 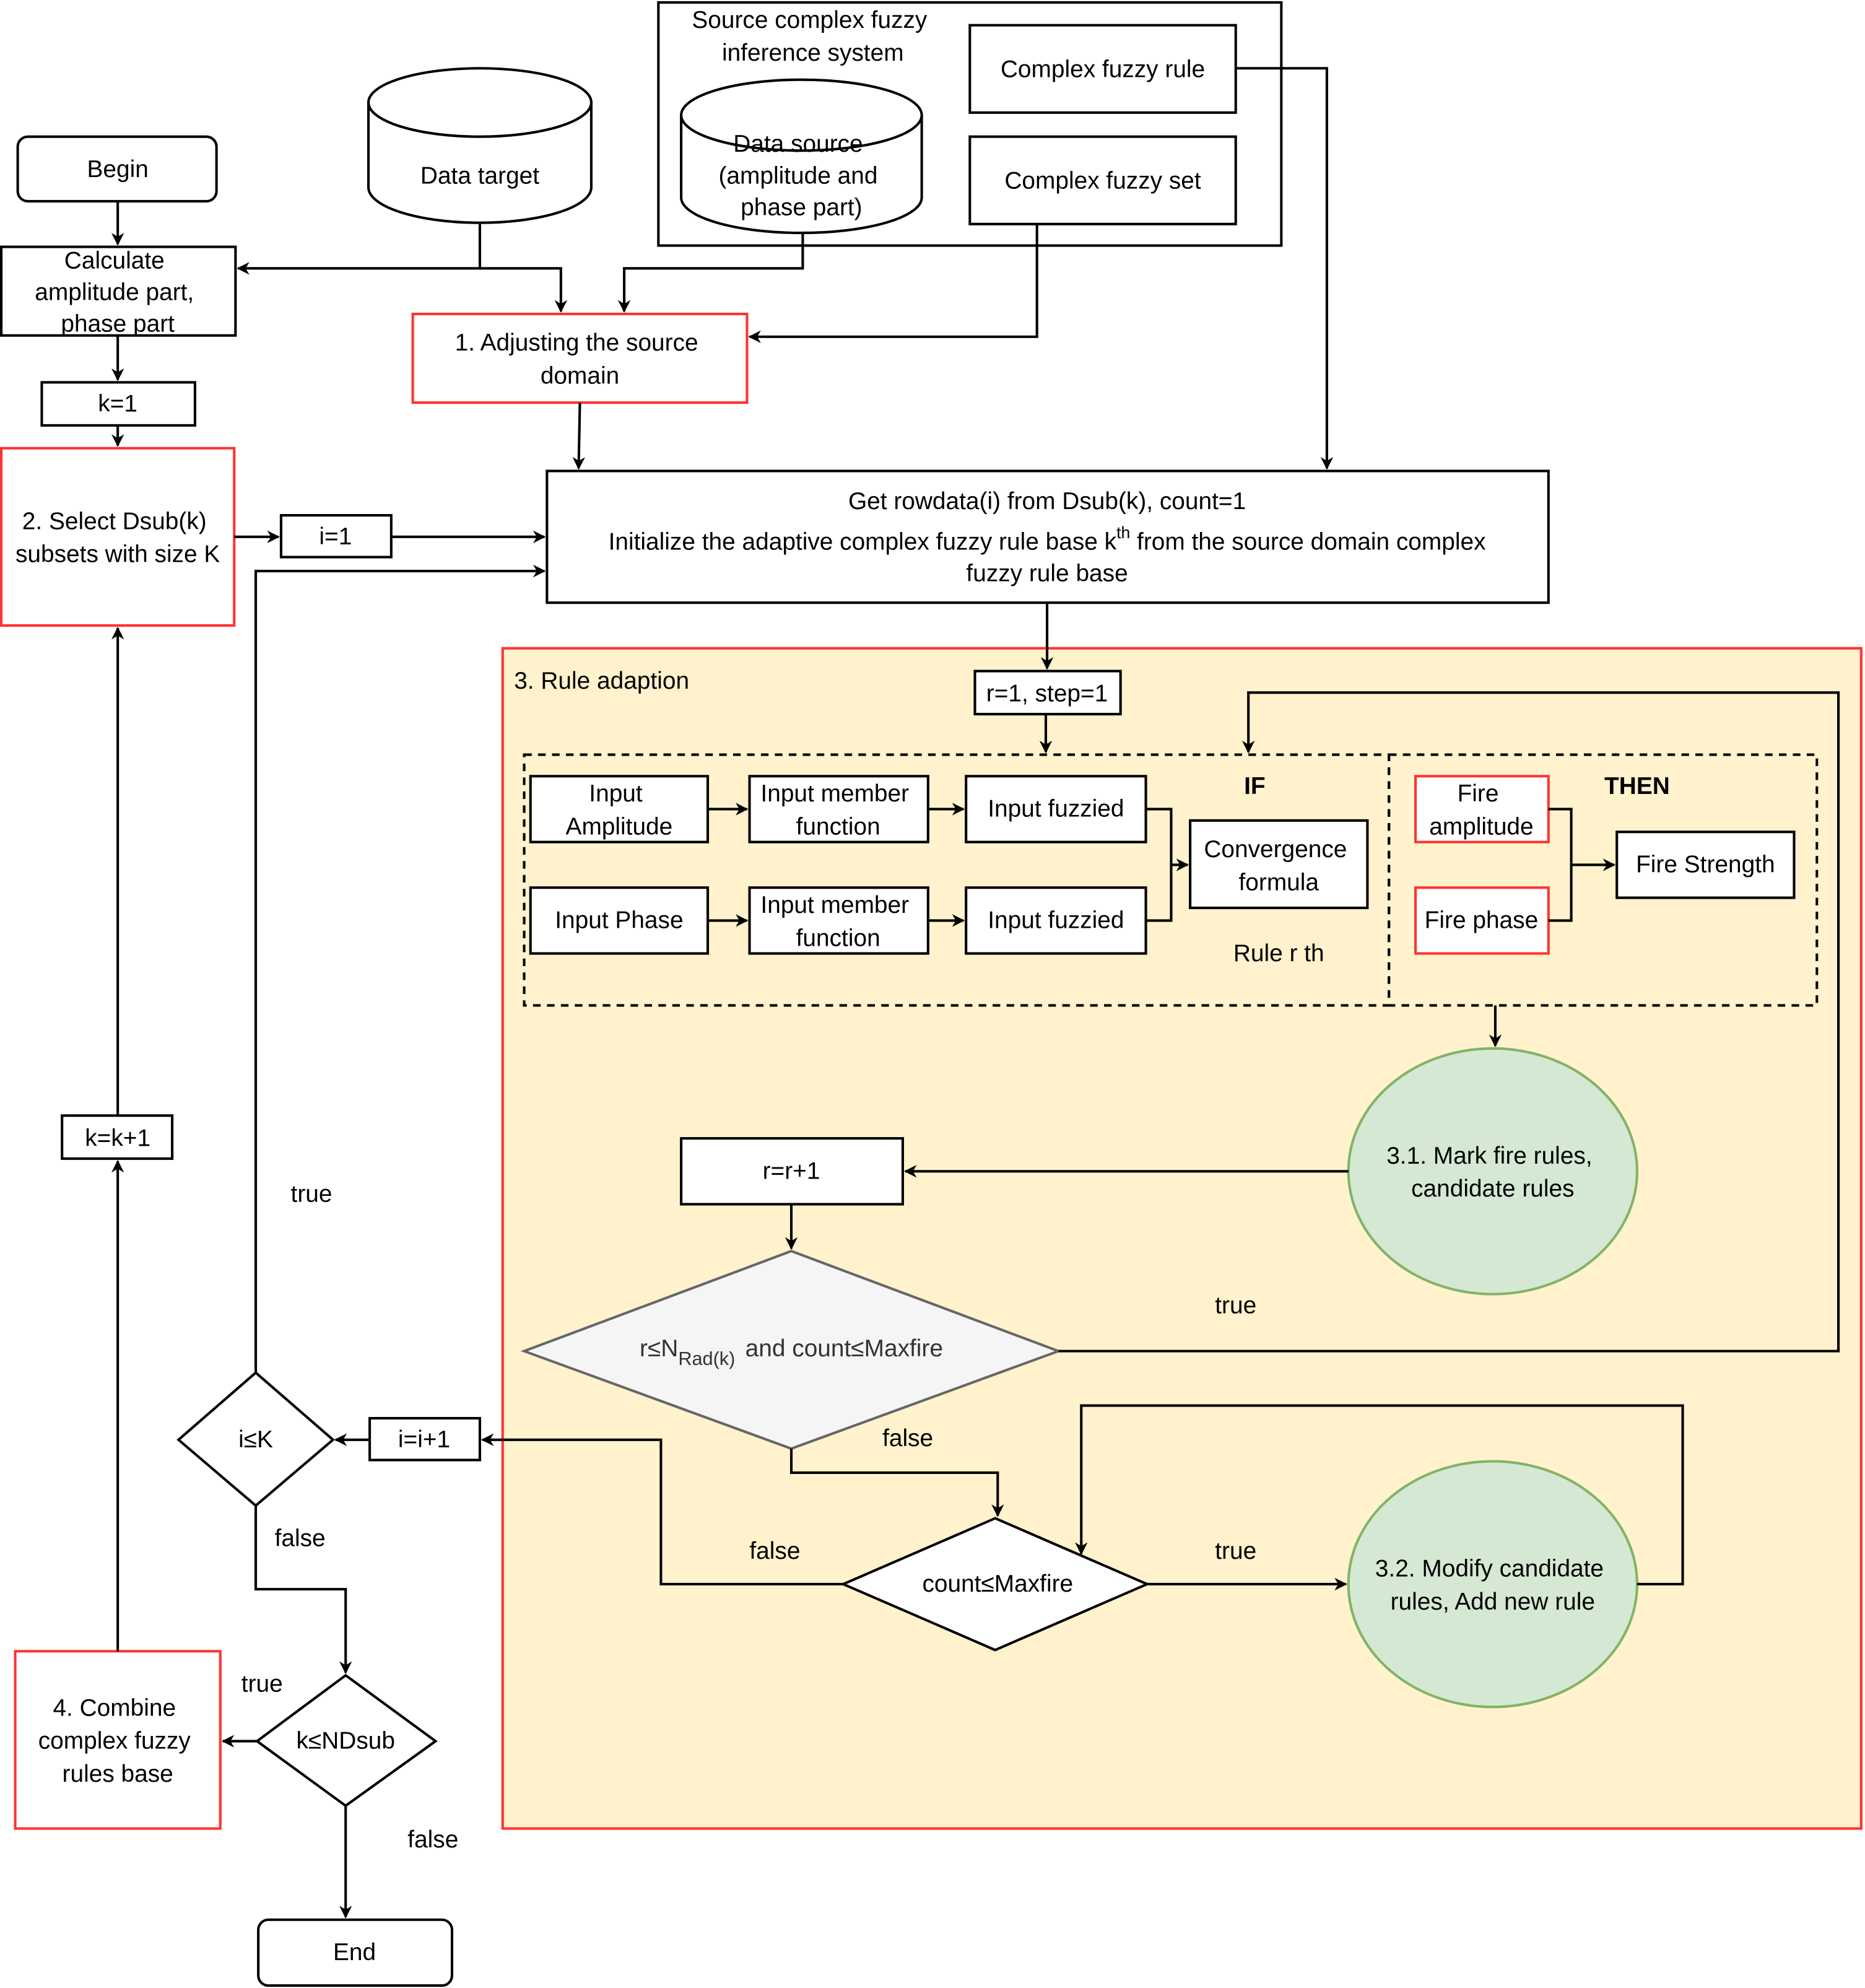 I want to click on fire-amplitude-node: Fire amplitude, so click(x=1482, y=809).